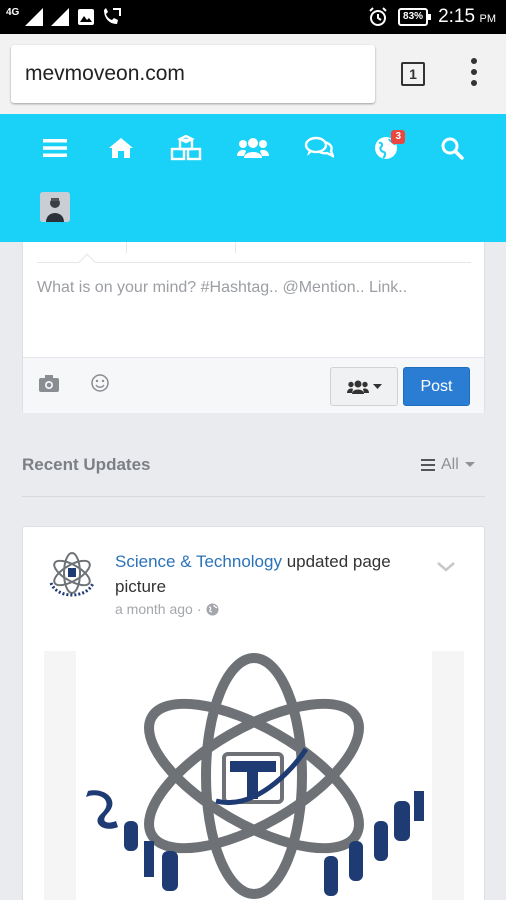  I want to click on image-notification-icon, so click(86, 17).